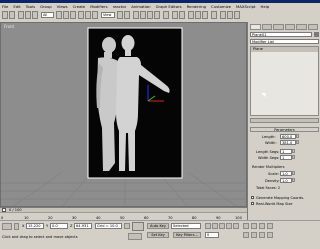  Describe the element at coordinates (73, 15) in the screenshot. I see `region-select-icon` at that location.